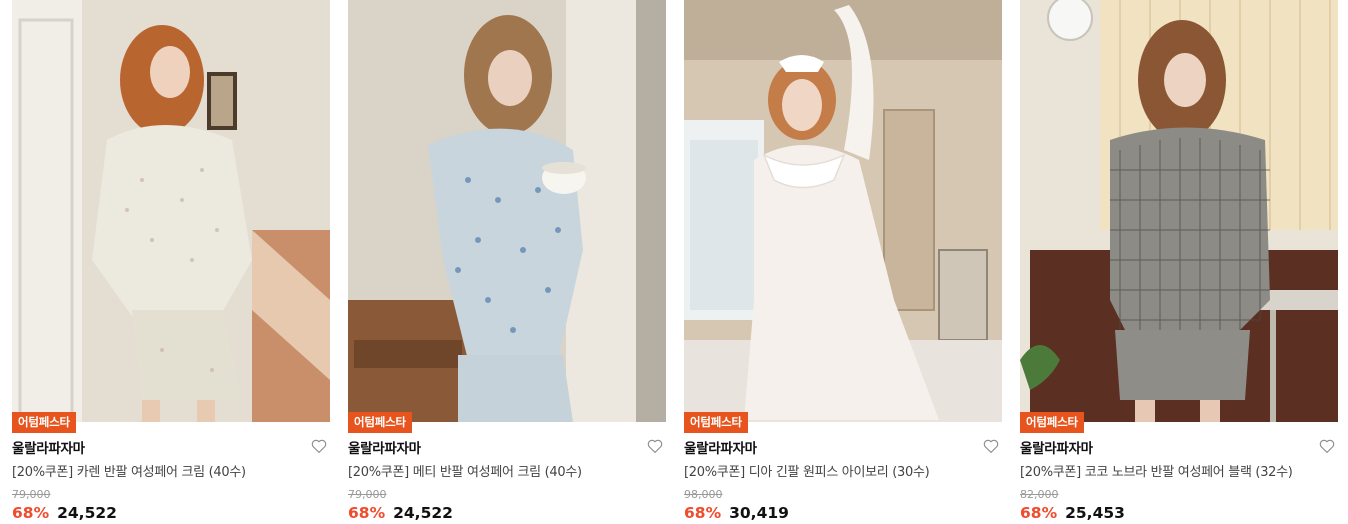 The image size is (1348, 524). What do you see at coordinates (1156, 470) in the screenshot?
I see `product-title: [20%쿠폰] 코코 노브라 반팔 여성페어 블랙 (32수)` at bounding box center [1156, 470].